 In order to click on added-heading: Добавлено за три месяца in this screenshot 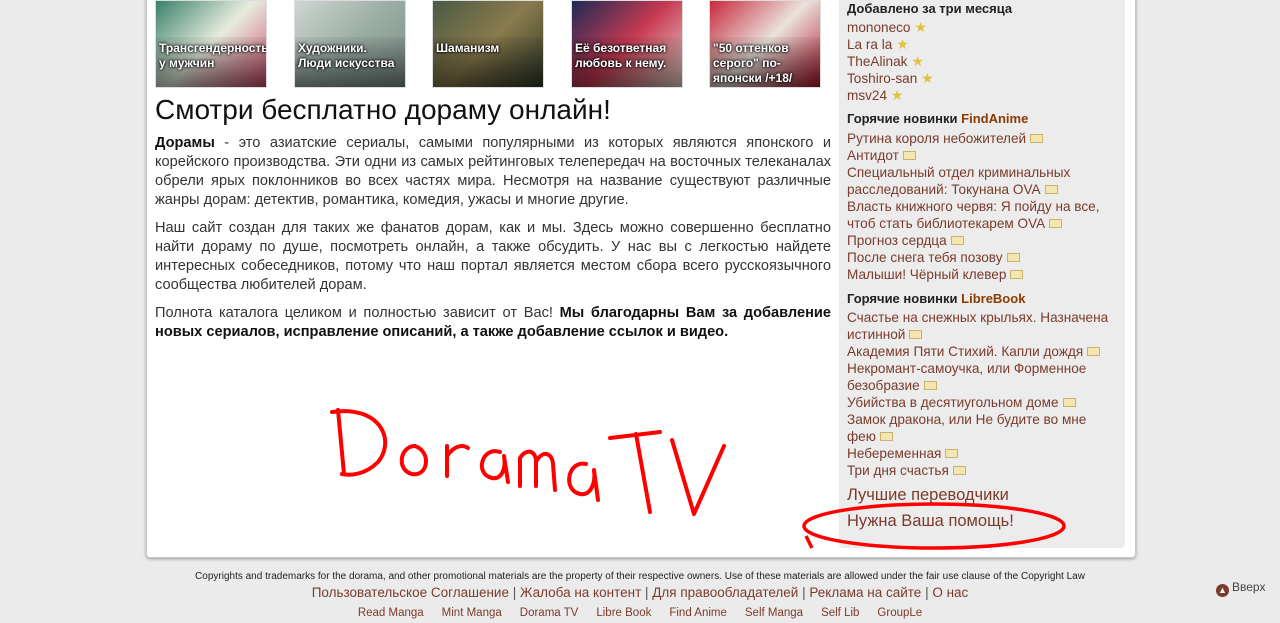, I will do `click(930, 8)`.